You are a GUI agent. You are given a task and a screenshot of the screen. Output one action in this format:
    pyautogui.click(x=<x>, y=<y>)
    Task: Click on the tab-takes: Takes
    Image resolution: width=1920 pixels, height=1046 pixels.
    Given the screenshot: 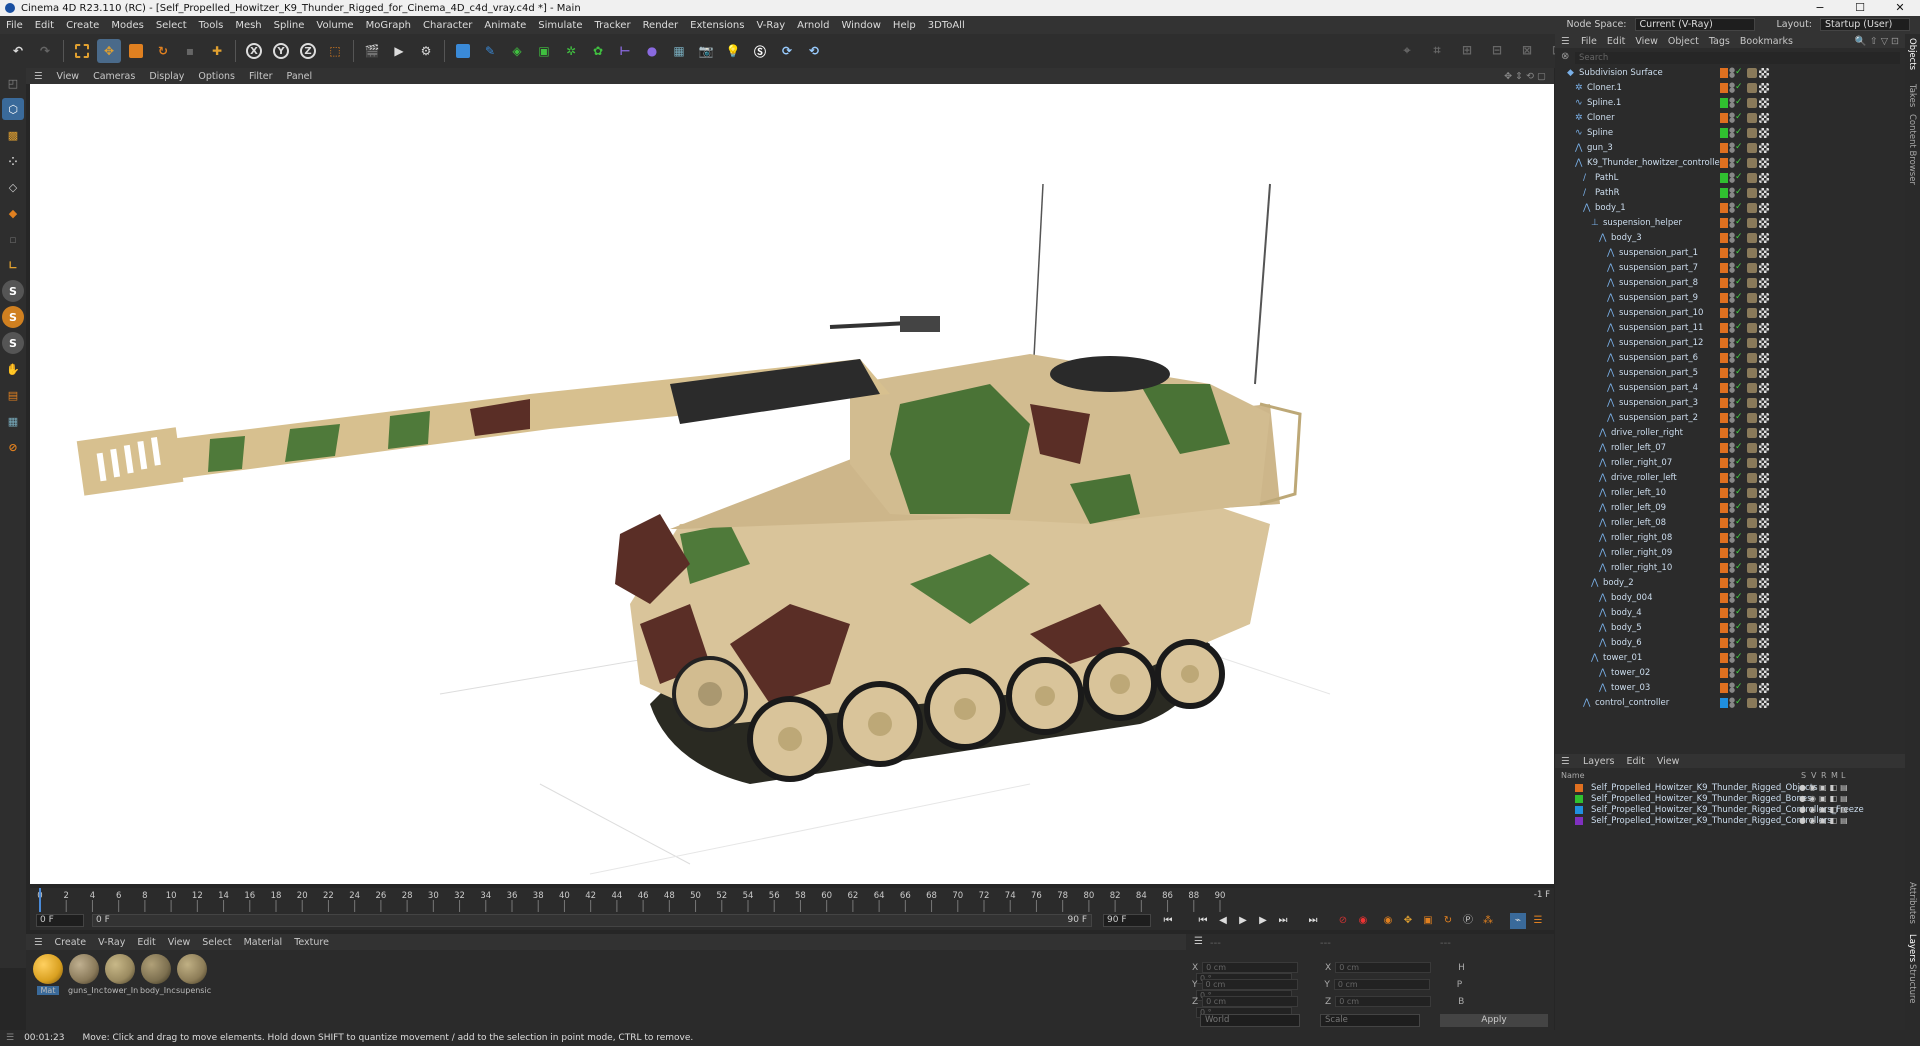 What is the action you would take?
    pyautogui.click(x=1912, y=95)
    